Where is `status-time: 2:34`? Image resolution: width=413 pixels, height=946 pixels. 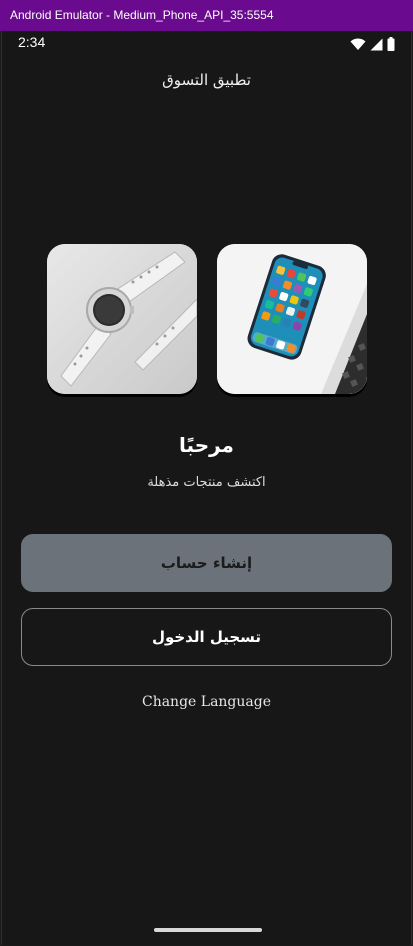
status-time: 2:34 is located at coordinates (32, 42).